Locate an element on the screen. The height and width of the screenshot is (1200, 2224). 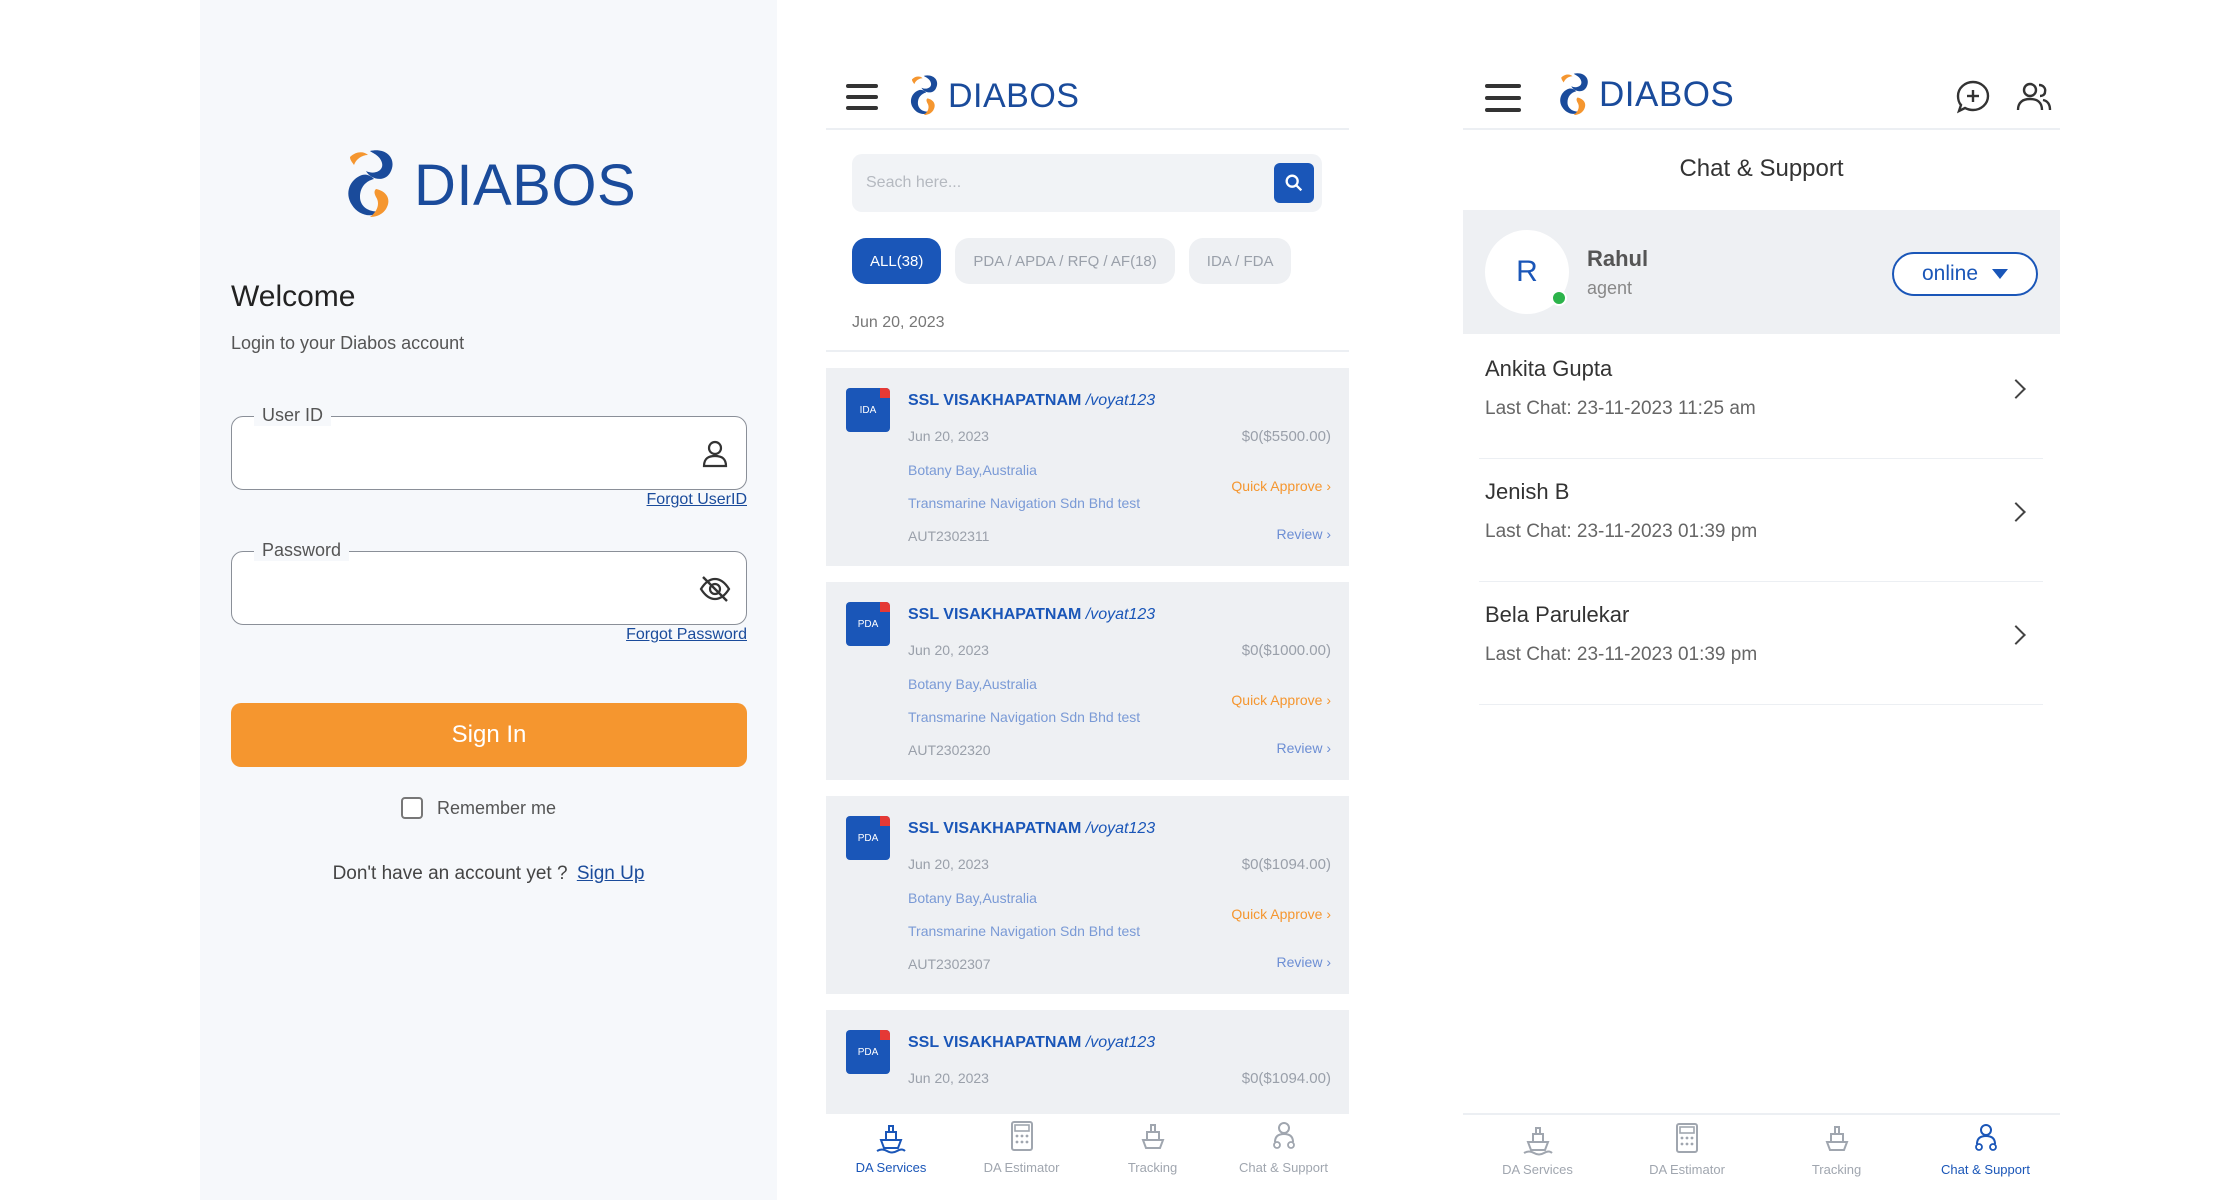
remember-checkbox is located at coordinates (412, 808).